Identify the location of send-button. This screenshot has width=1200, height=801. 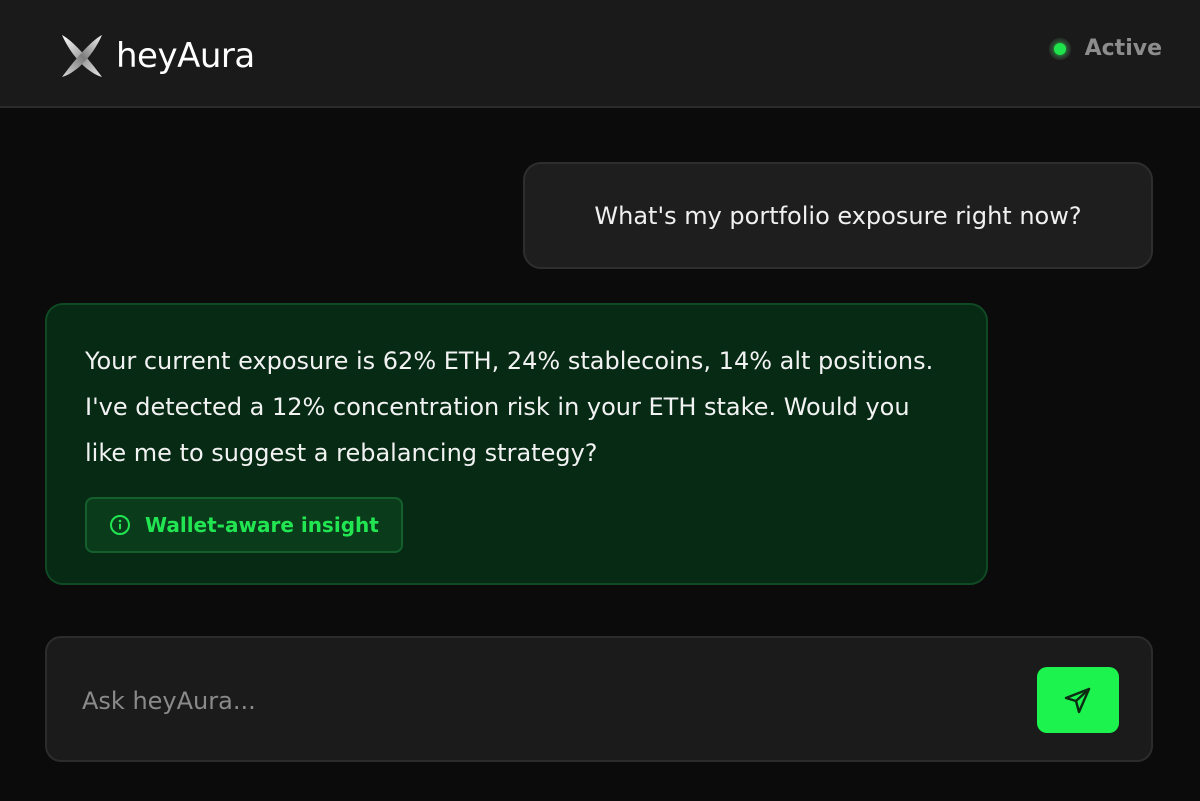
(1078, 700).